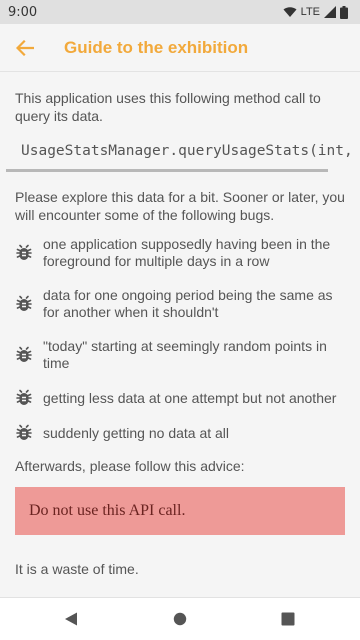 The width and height of the screenshot is (360, 640). Describe the element at coordinates (180, 12) in the screenshot. I see `status-bar: 9:00 LTE` at that location.